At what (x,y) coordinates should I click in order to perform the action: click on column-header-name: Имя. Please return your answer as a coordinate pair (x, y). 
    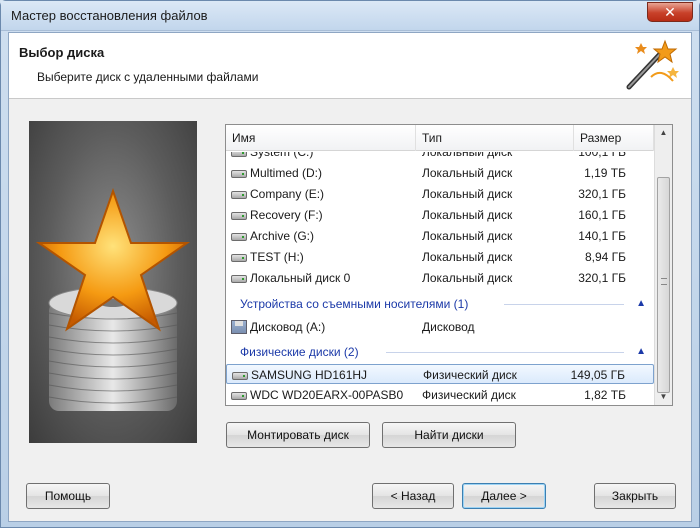
    Looking at the image, I should click on (321, 138).